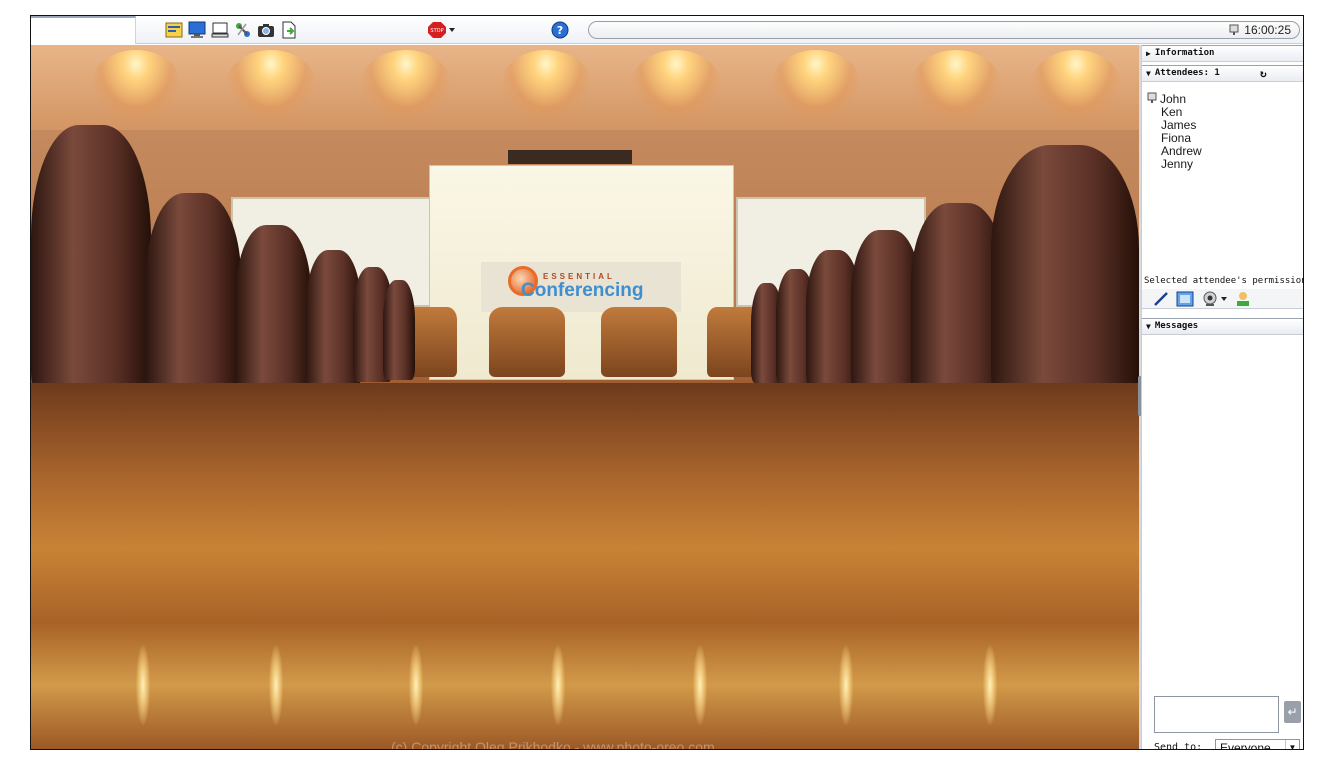  I want to click on send-to-select: Everyone ▼, so click(1257, 744).